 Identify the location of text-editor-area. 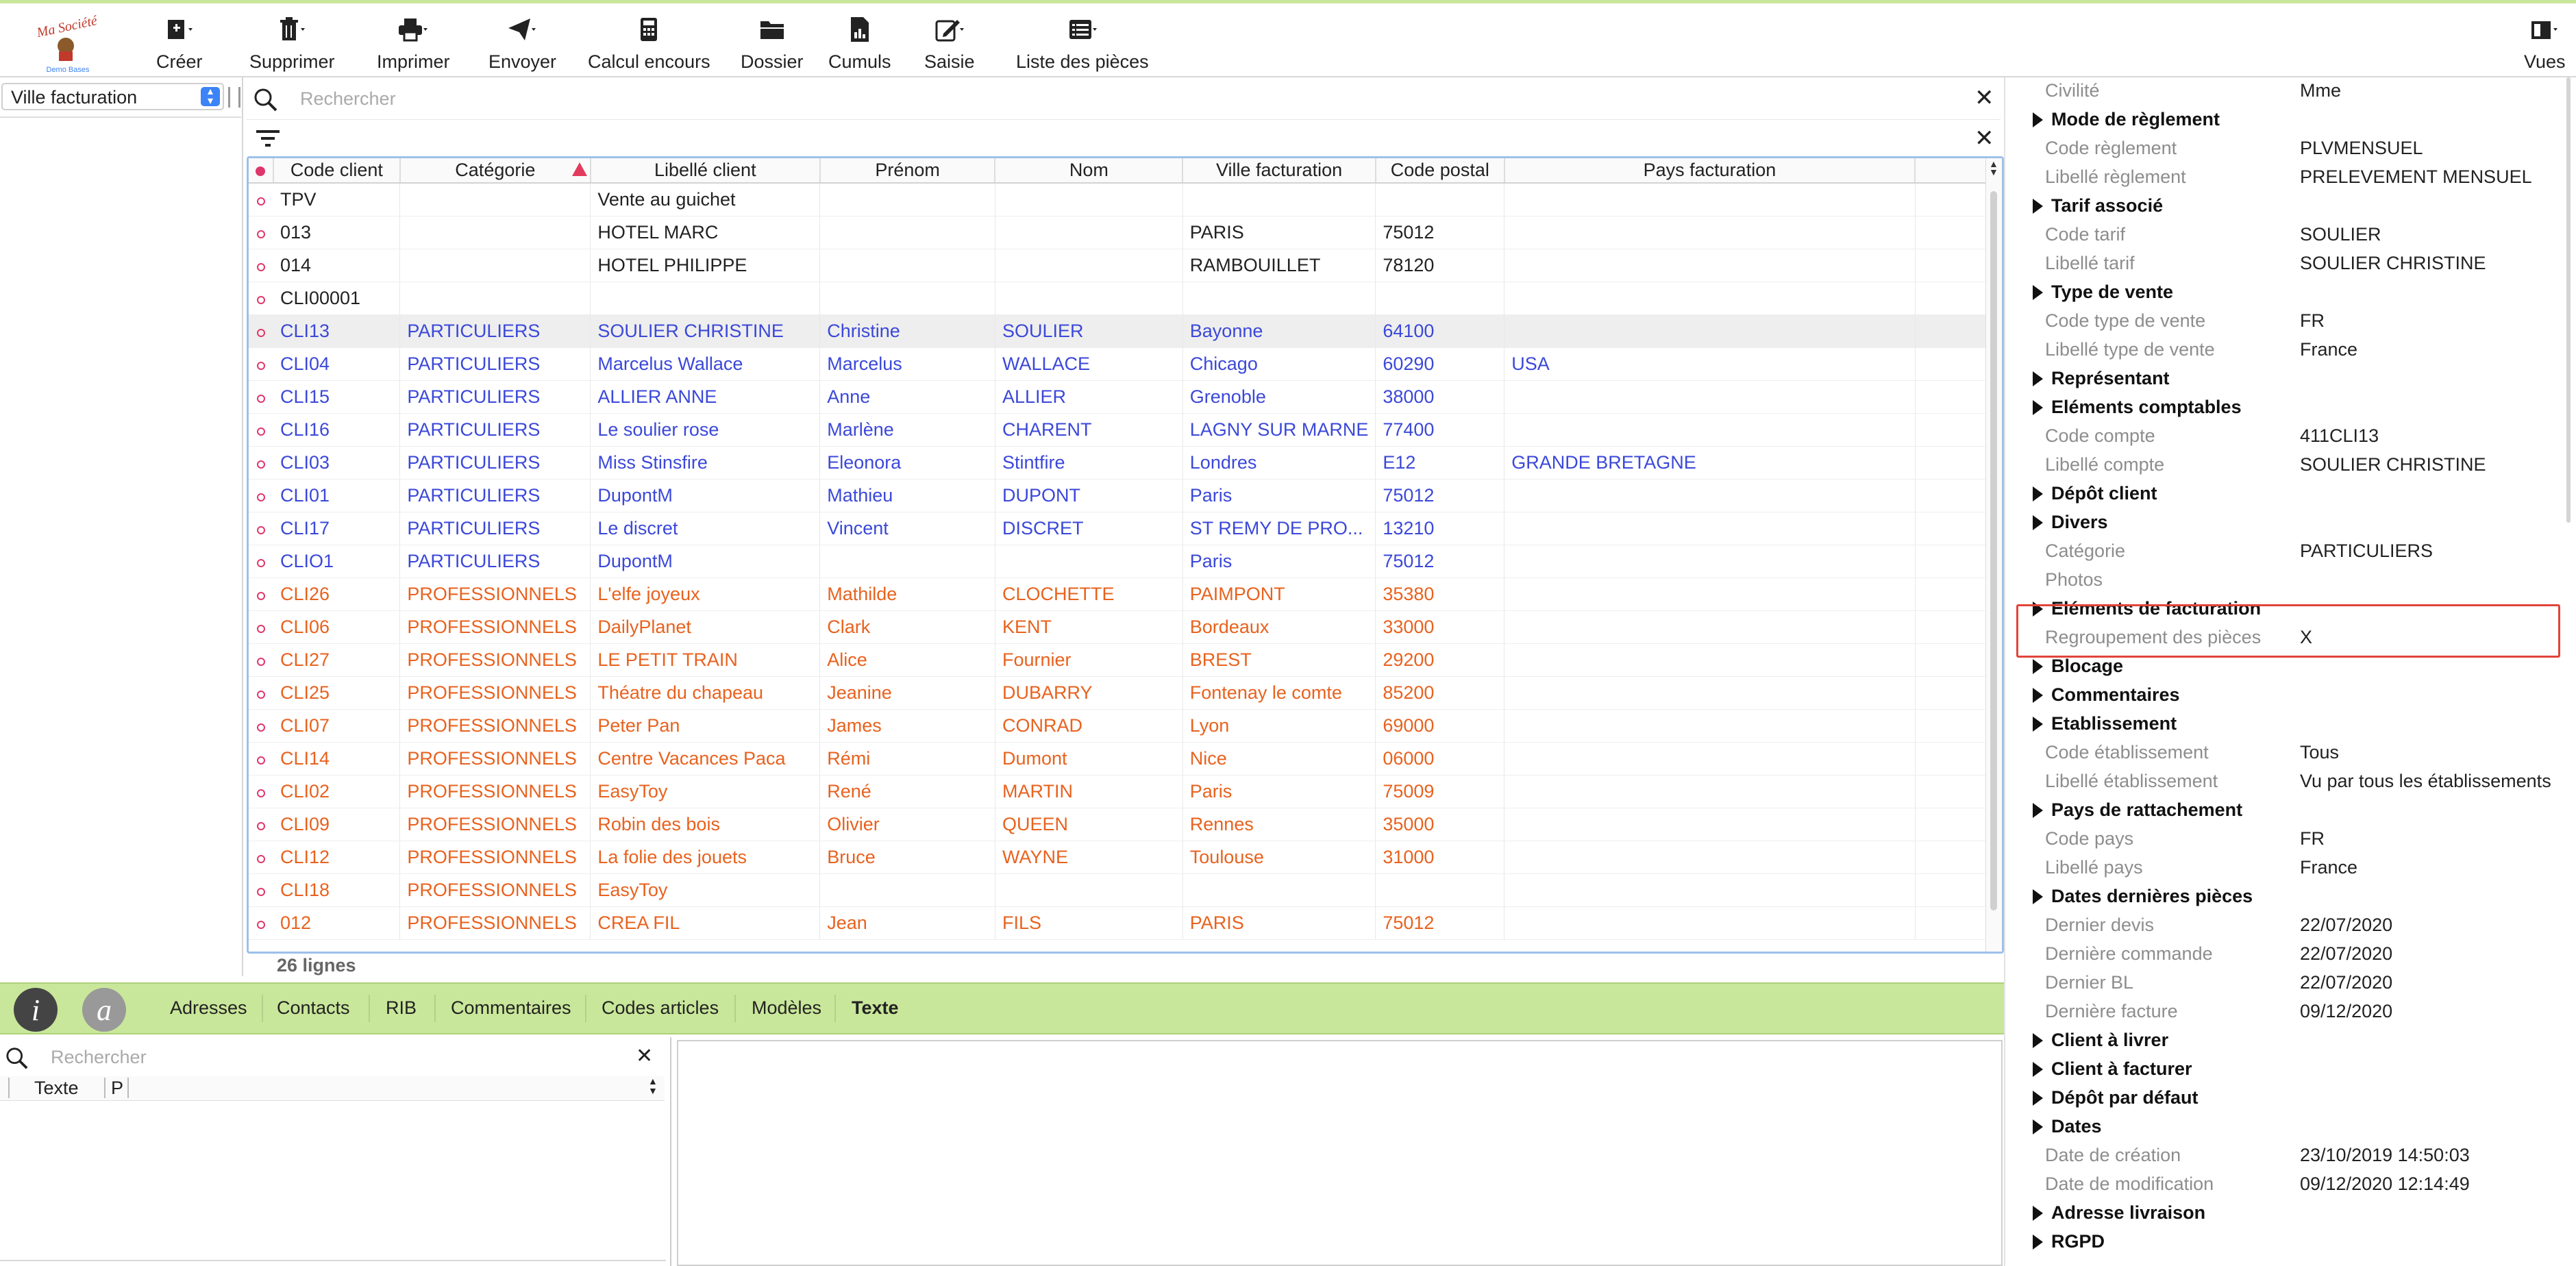
(1340, 1153).